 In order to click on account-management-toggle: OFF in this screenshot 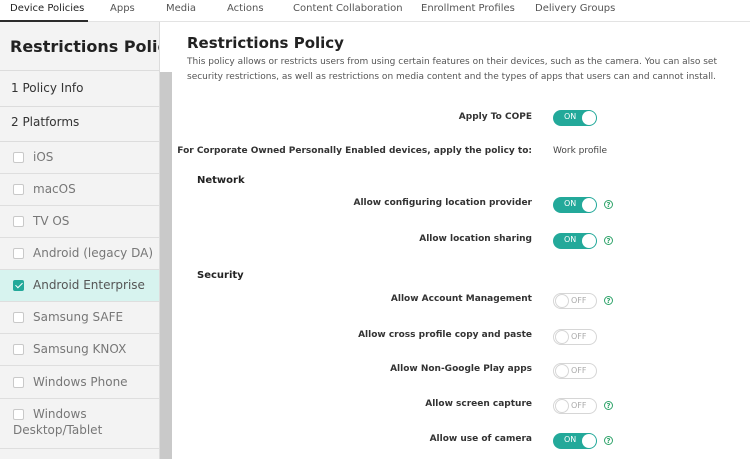, I will do `click(575, 301)`.